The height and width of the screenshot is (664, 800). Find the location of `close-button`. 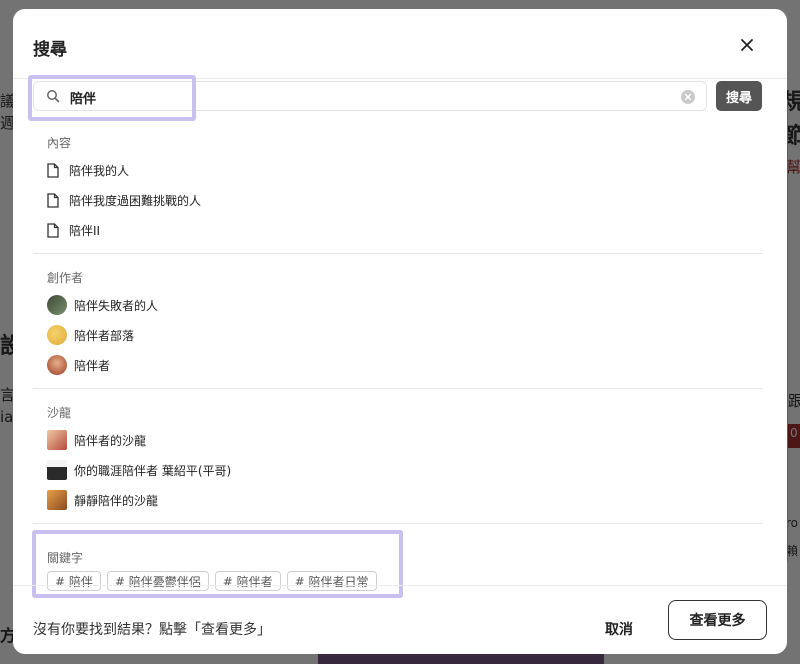

close-button is located at coordinates (747, 45).